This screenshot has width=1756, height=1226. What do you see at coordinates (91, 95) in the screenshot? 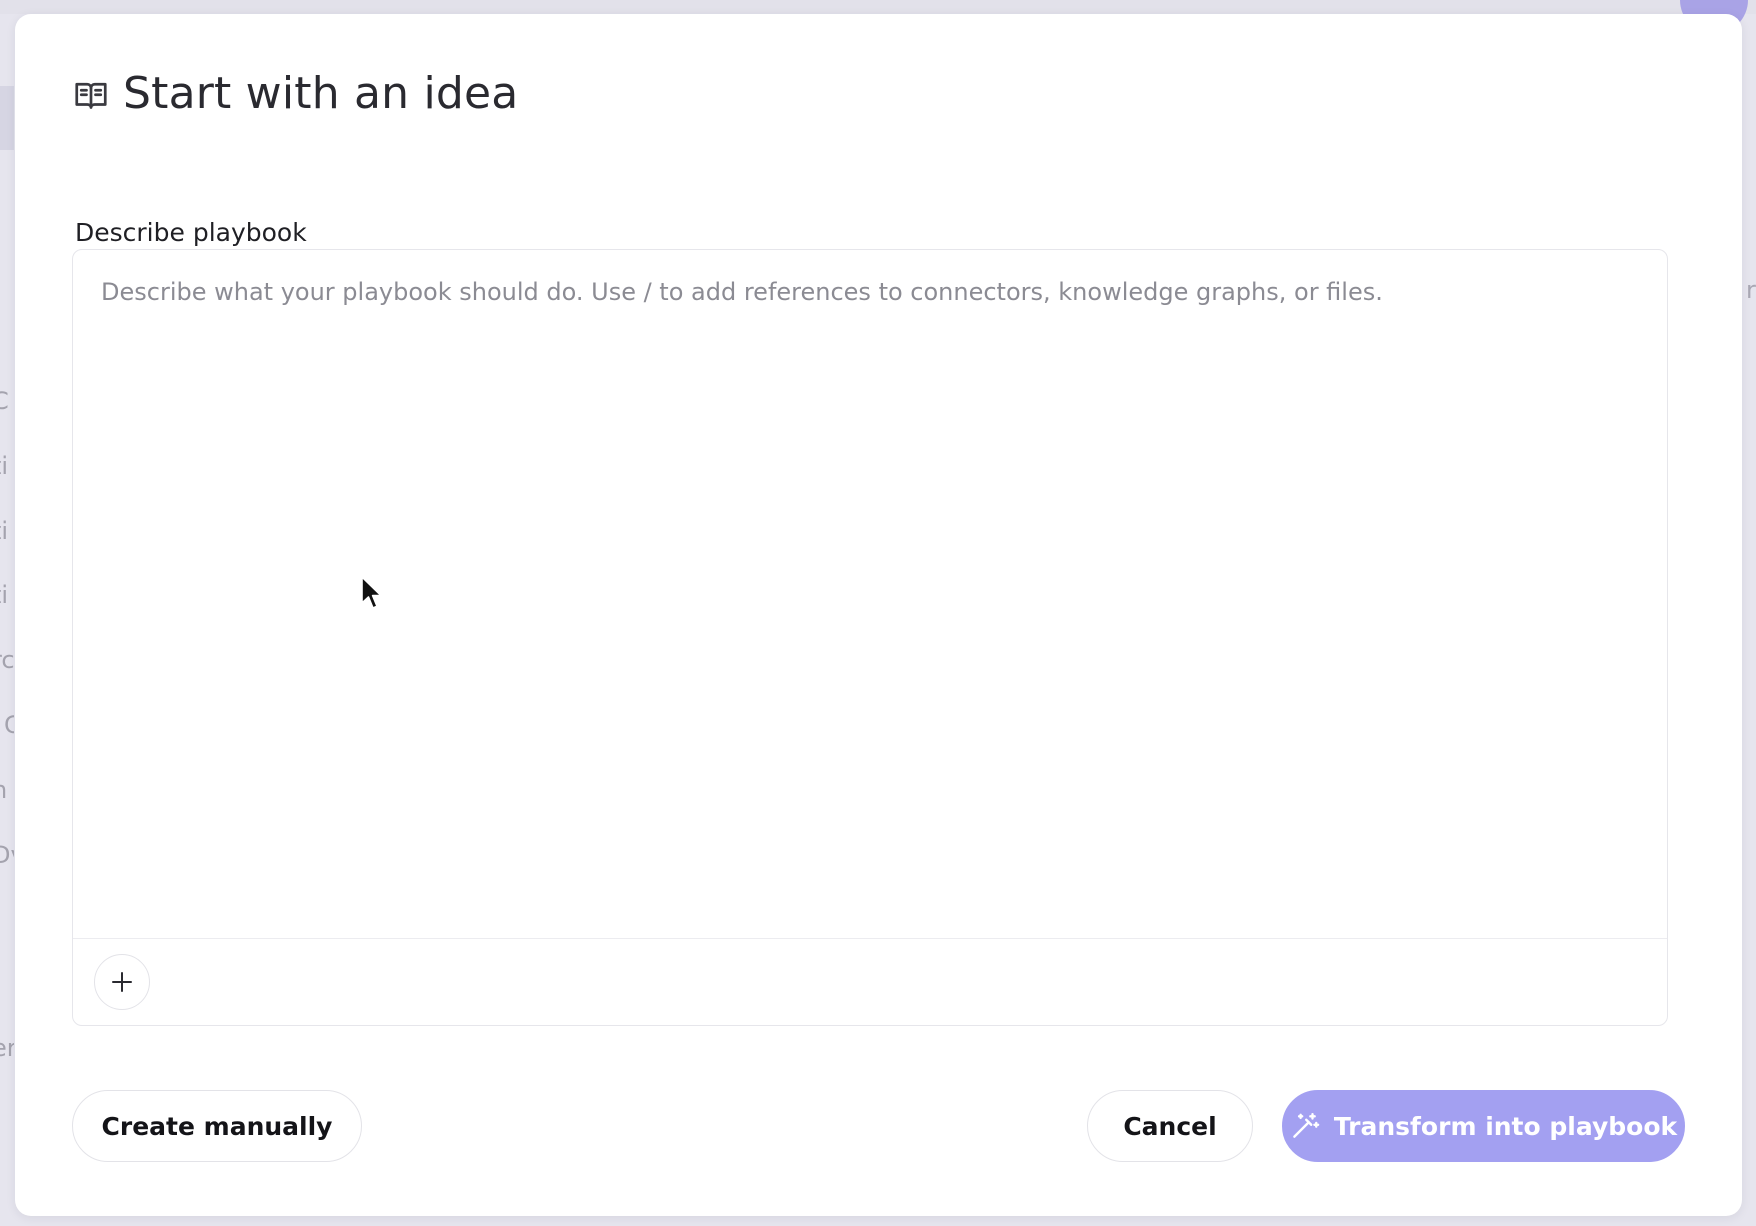
I see `book-open-icon` at bounding box center [91, 95].